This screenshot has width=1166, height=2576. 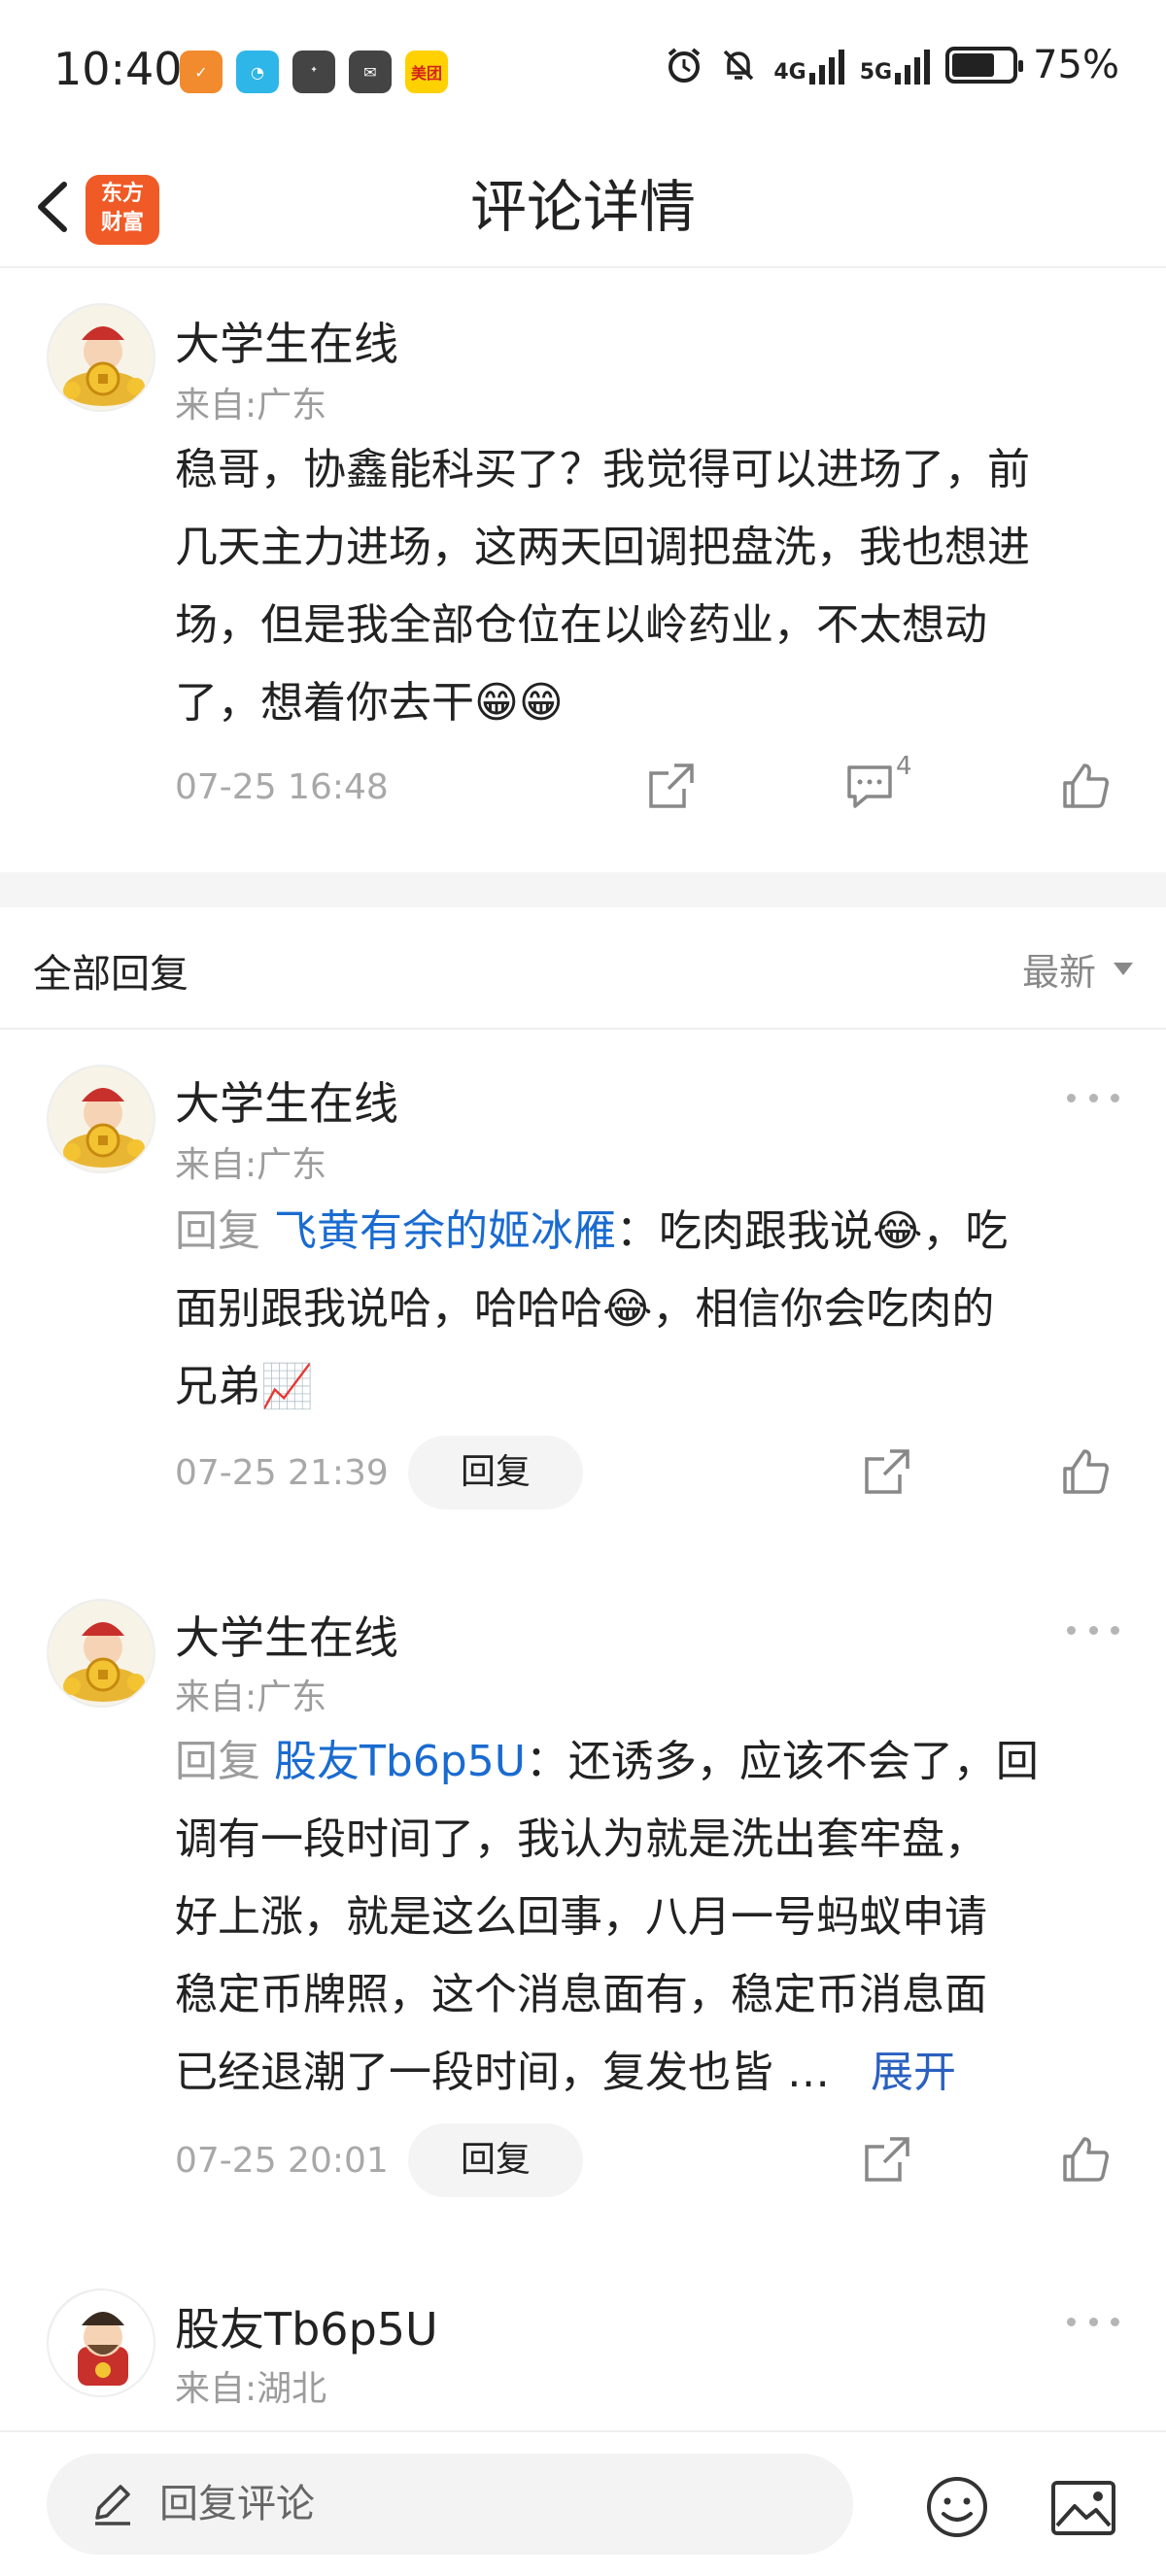 What do you see at coordinates (1083, 2508) in the screenshot?
I see `image-icon` at bounding box center [1083, 2508].